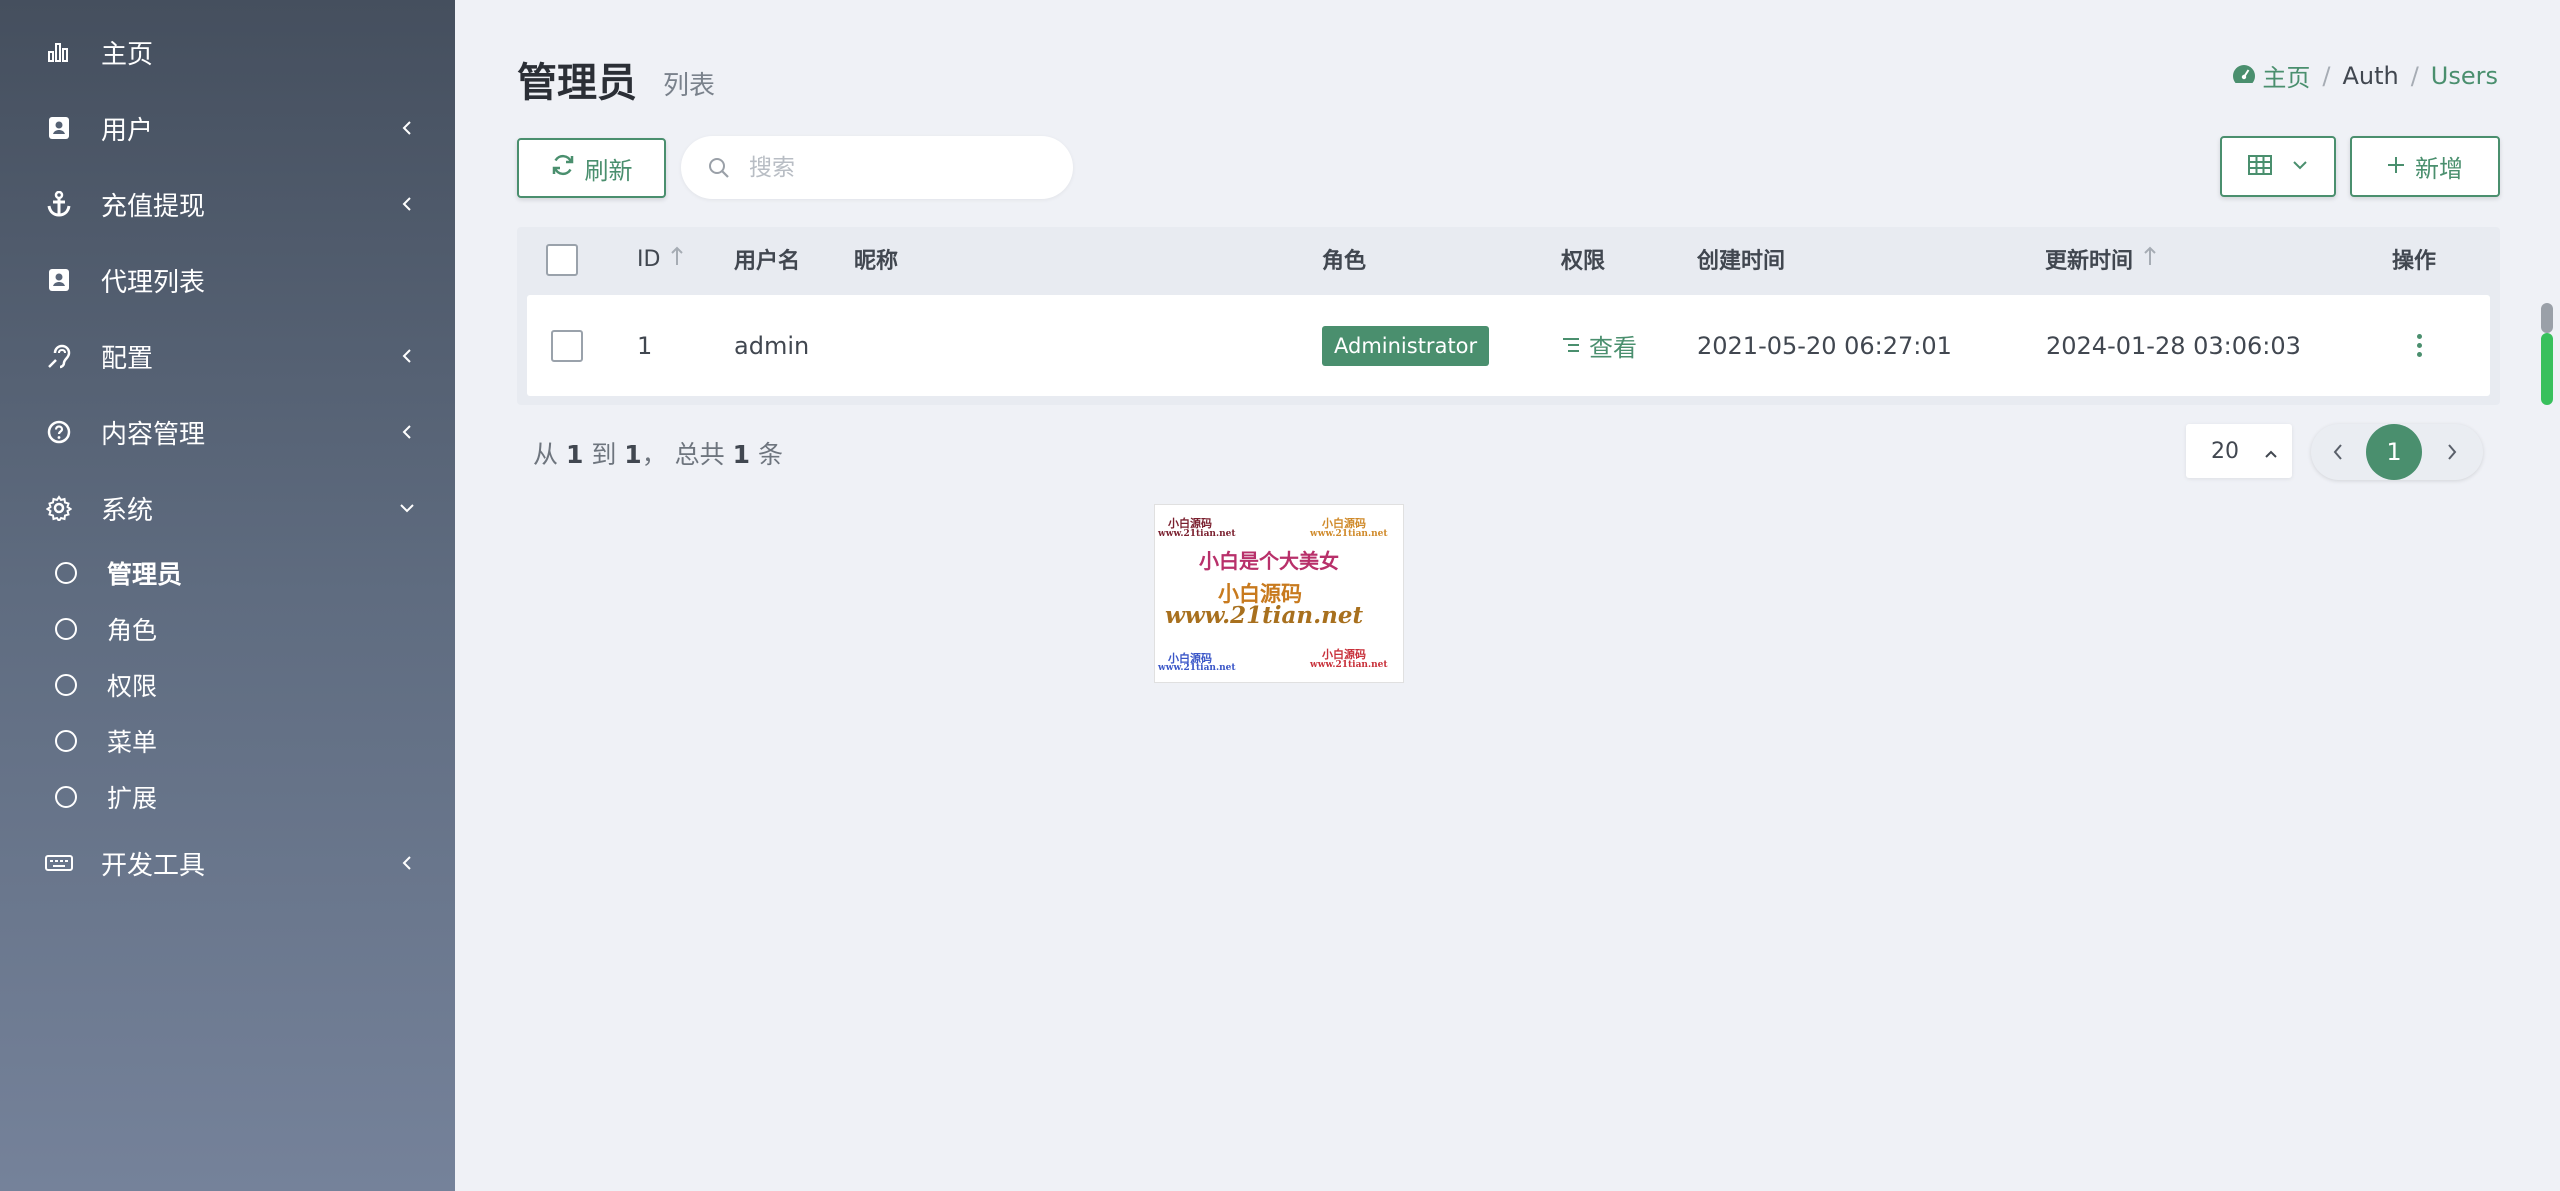 The width and height of the screenshot is (2560, 1191). I want to click on cell-role: Administrator, so click(1406, 345).